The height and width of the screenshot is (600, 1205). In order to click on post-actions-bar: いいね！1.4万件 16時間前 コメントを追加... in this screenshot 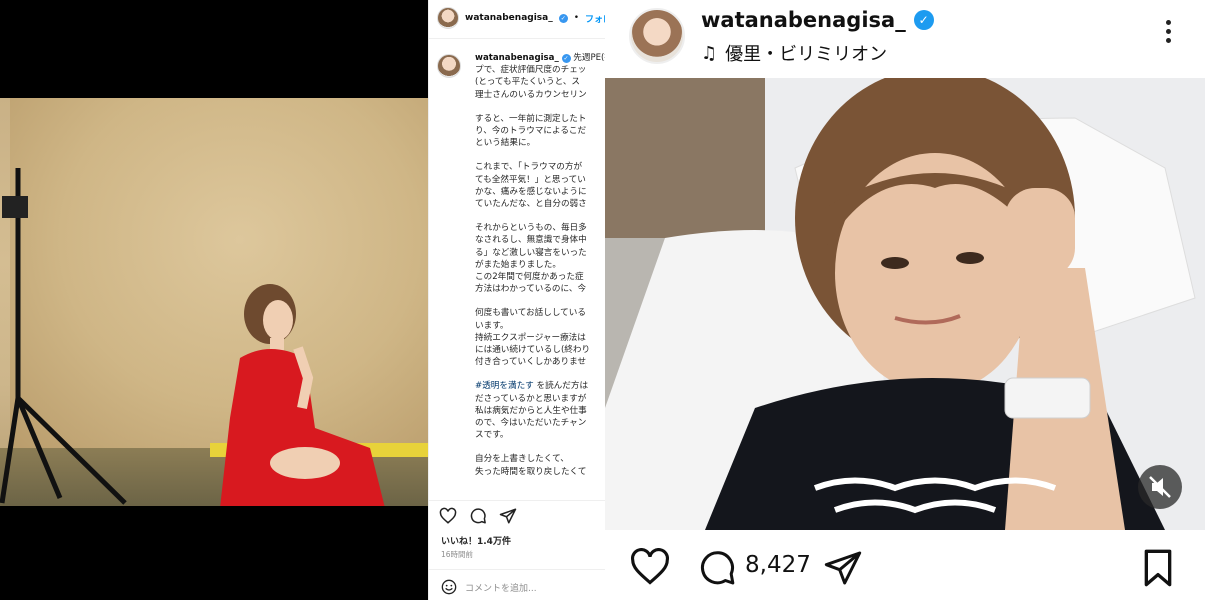, I will do `click(517, 550)`.